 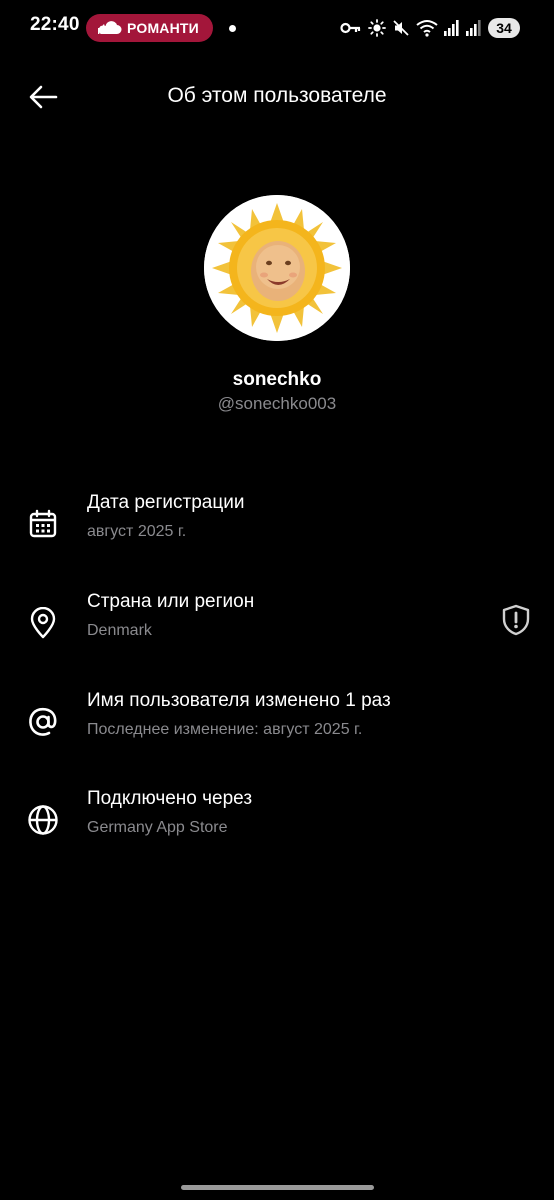 I want to click on media-title: РОМАНТИ, so click(x=163, y=28).